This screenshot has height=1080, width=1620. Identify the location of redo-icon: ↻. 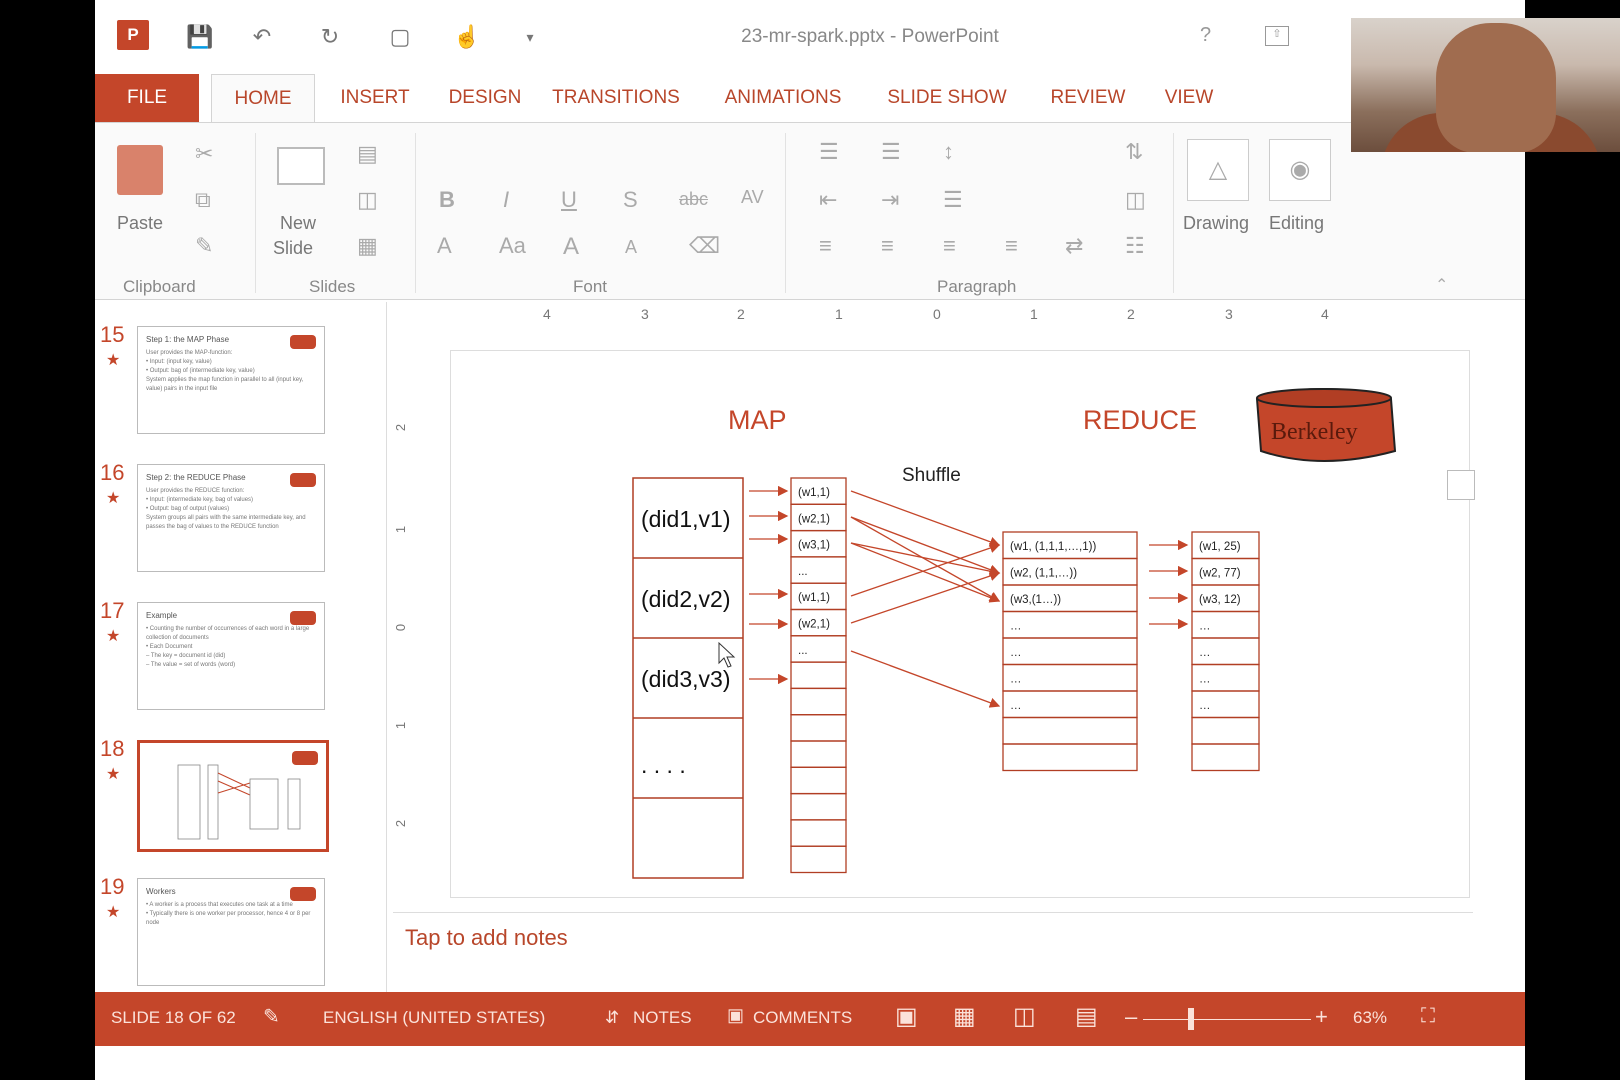
(330, 37).